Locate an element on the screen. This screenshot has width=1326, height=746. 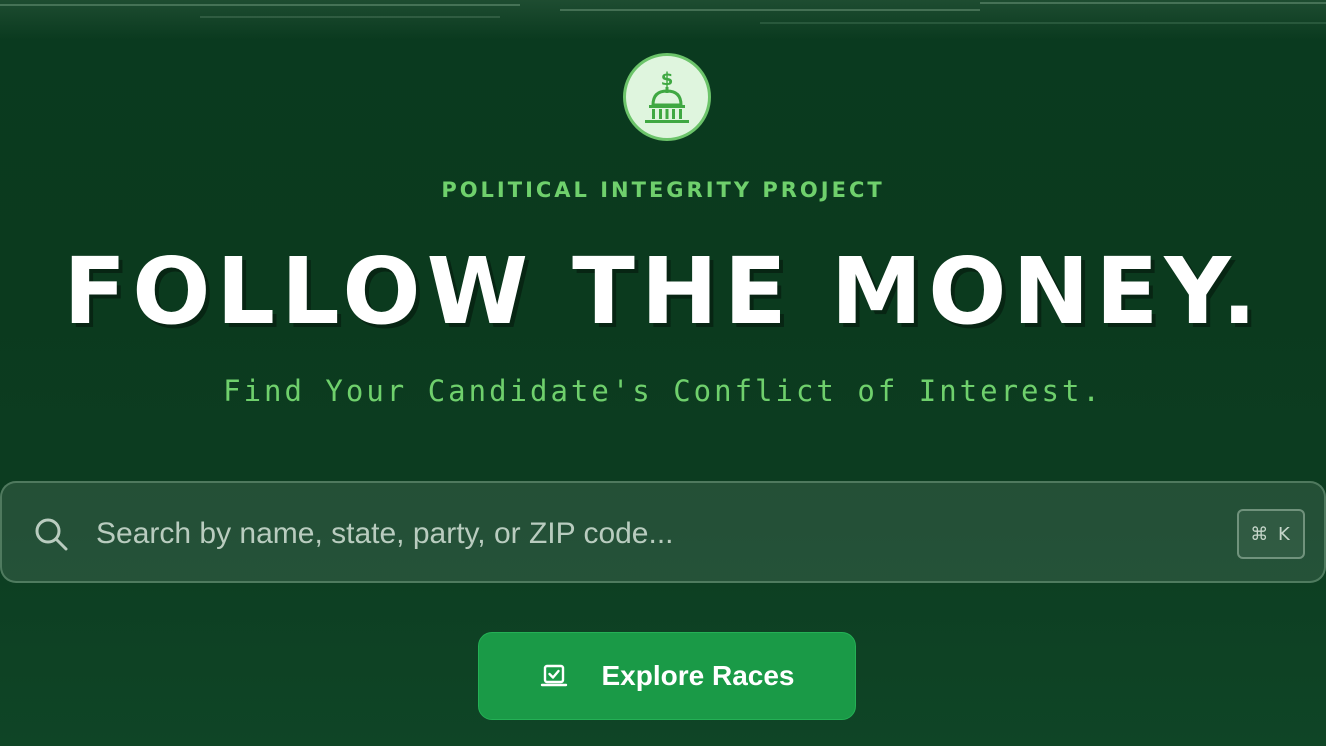
capitol-dollar-icon: $ is located at coordinates (667, 96).